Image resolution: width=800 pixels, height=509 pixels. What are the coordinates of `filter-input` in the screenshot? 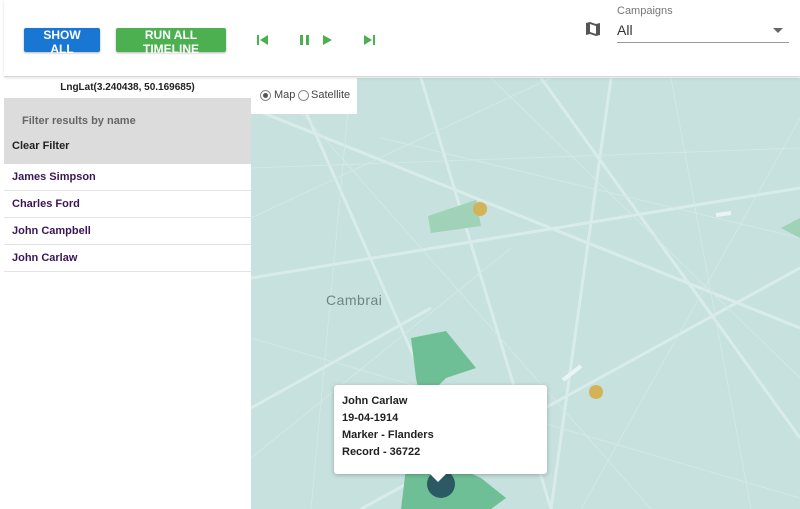 It's located at (122, 121).